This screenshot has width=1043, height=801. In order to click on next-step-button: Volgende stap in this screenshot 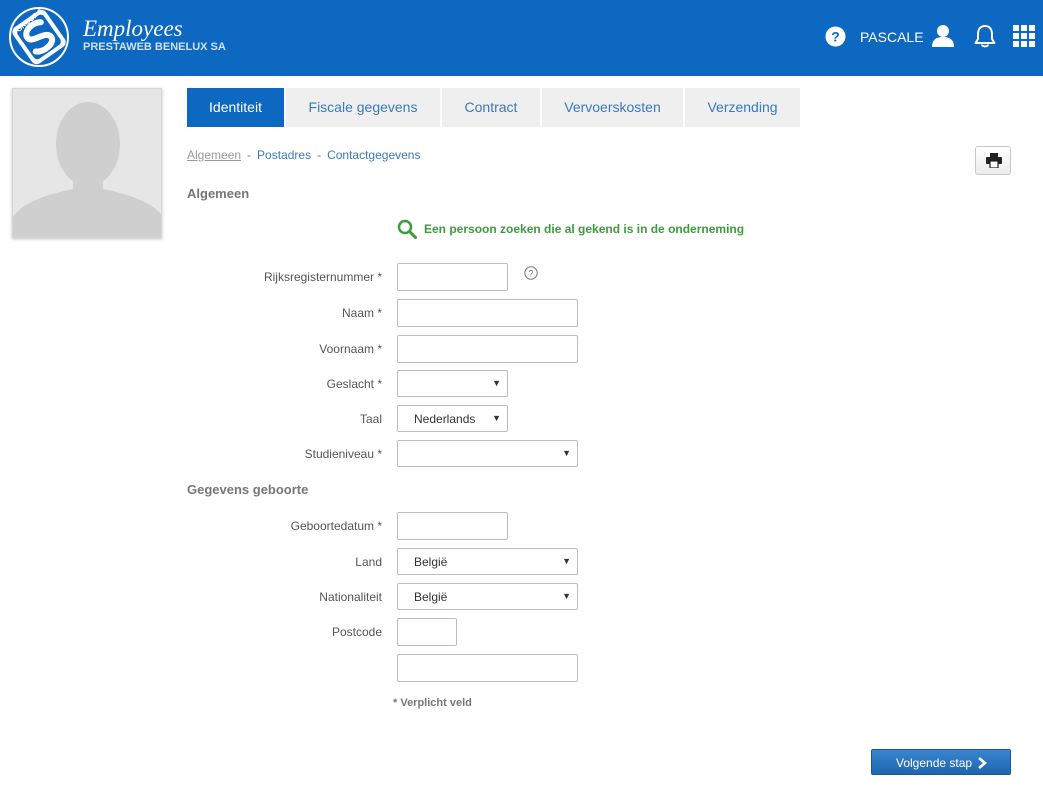, I will do `click(941, 762)`.